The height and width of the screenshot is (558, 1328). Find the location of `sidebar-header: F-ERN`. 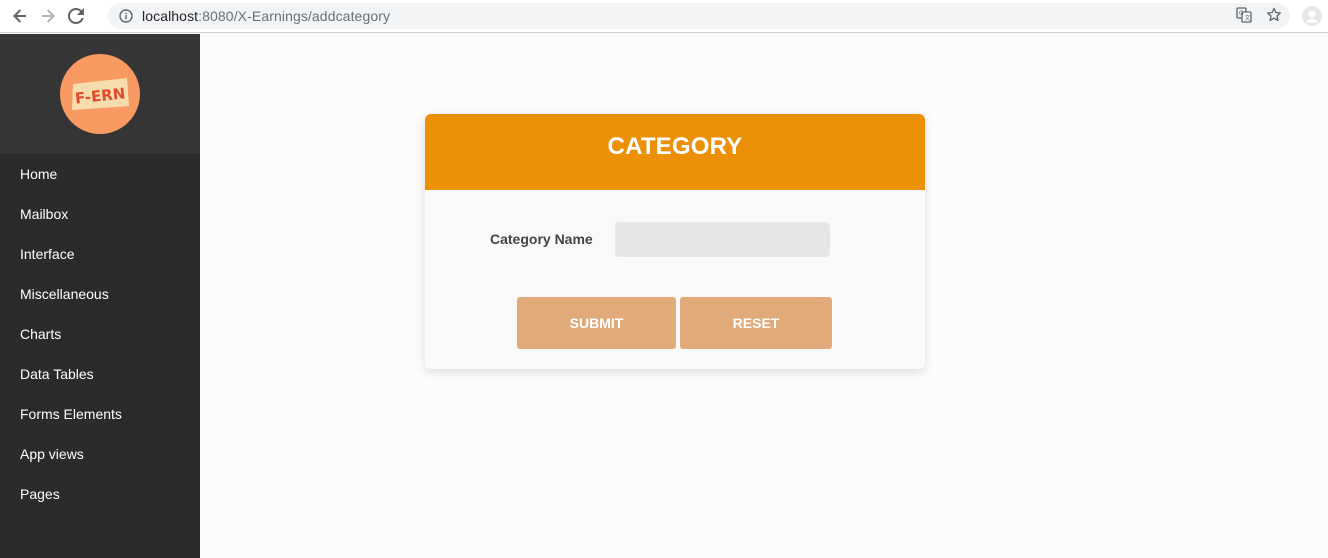

sidebar-header: F-ERN is located at coordinates (100, 94).